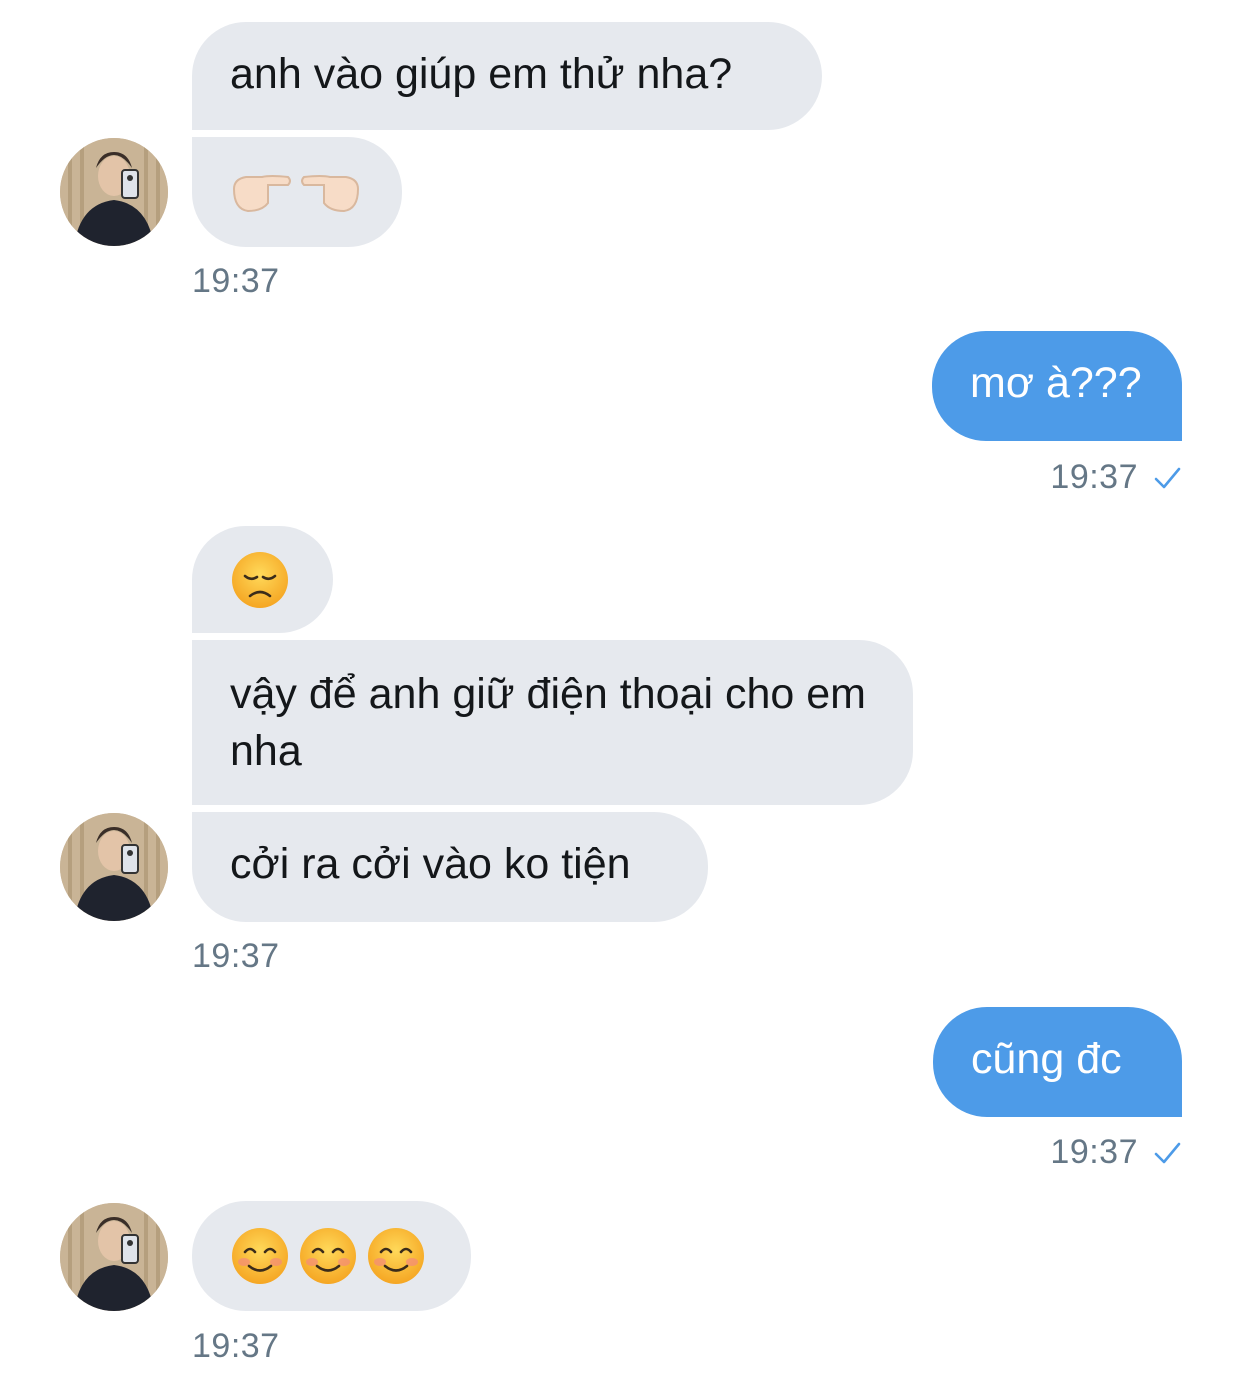  I want to click on disappointed-face-emoji, so click(260, 579).